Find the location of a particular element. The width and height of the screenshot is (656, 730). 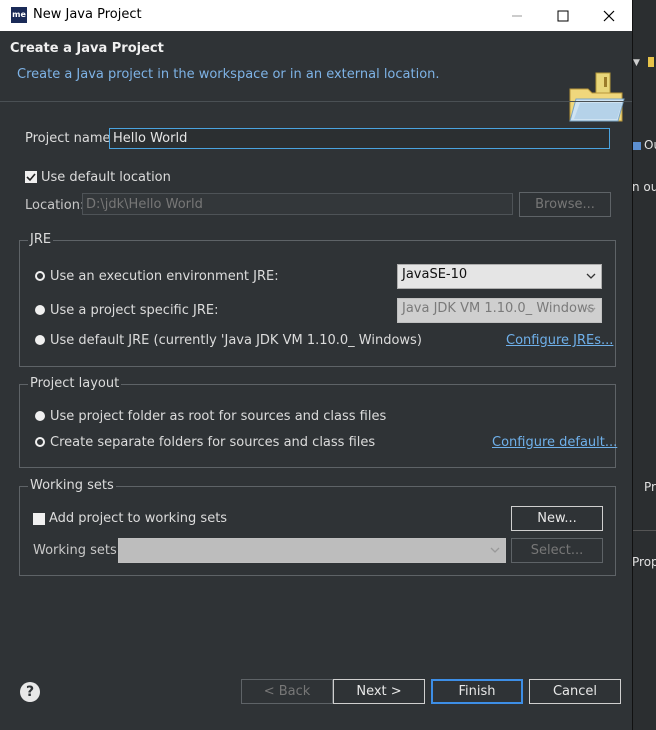

add-to-working-sets-label: Add project to working sets is located at coordinates (138, 518).